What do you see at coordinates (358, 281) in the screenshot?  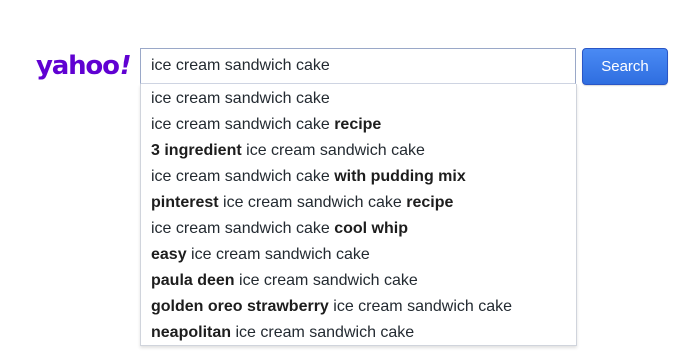 I see `suggestion-item: paula deen ice cream sandwich cake` at bounding box center [358, 281].